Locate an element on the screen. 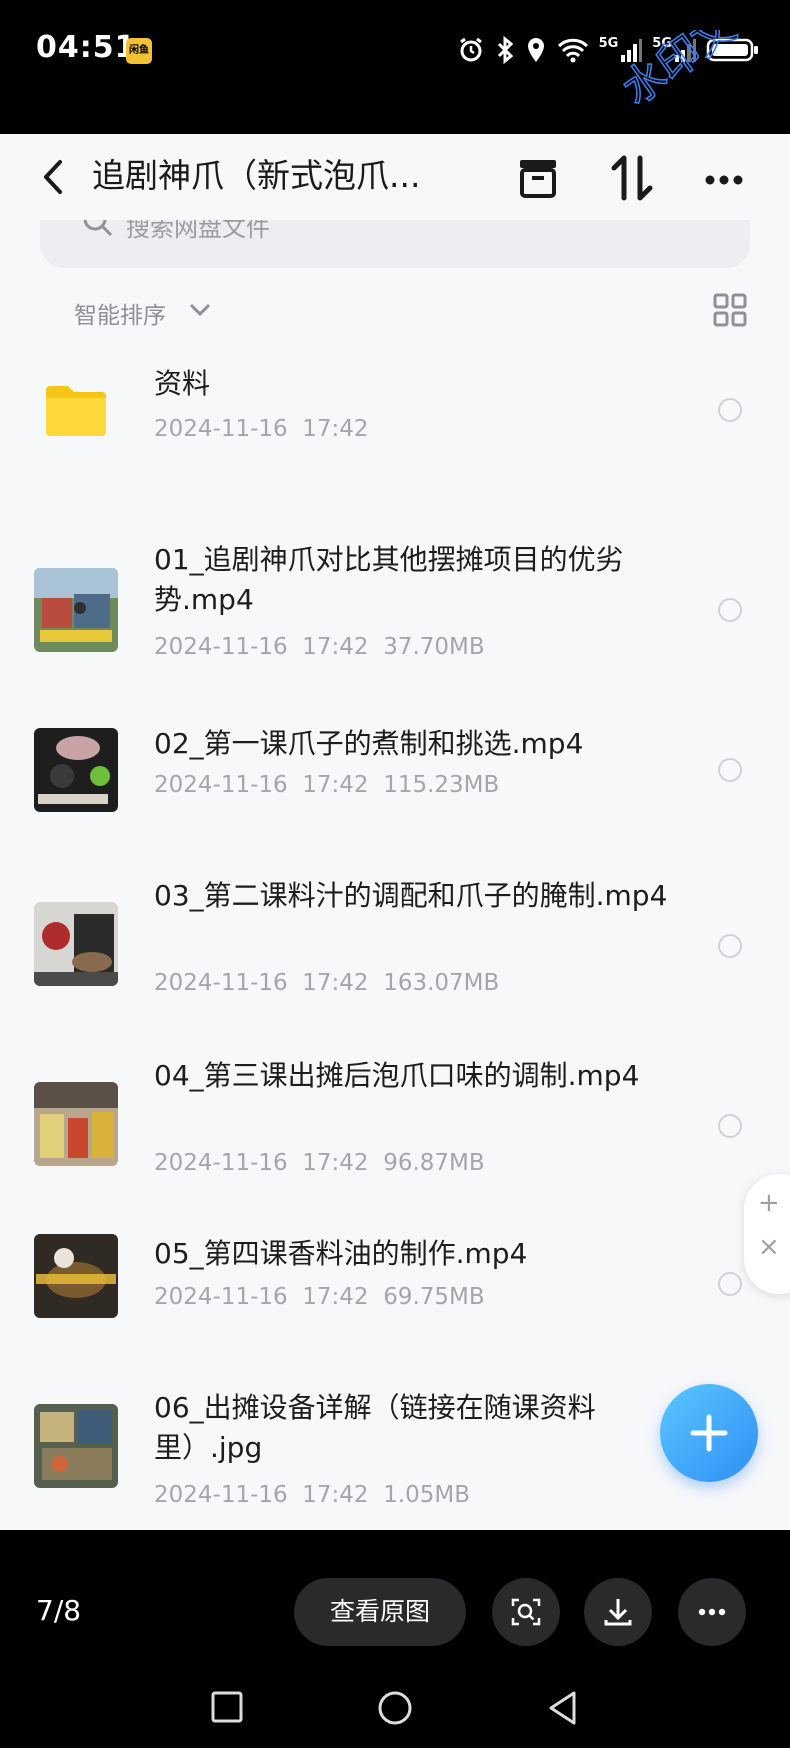  file-meta: 2024-11-16 17:42 is located at coordinates (261, 429).